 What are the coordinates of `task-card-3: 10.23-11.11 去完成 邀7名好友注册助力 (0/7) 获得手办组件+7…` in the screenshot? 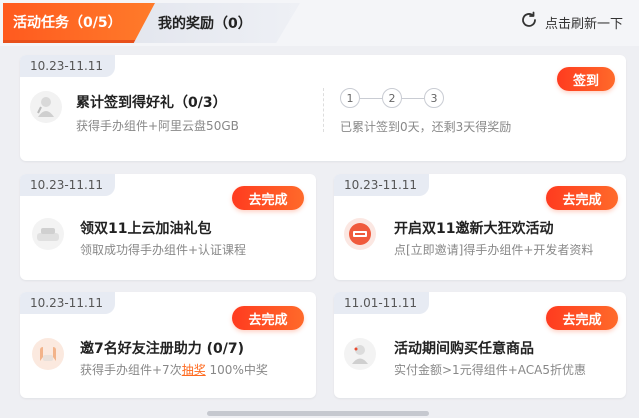 It's located at (168, 345).